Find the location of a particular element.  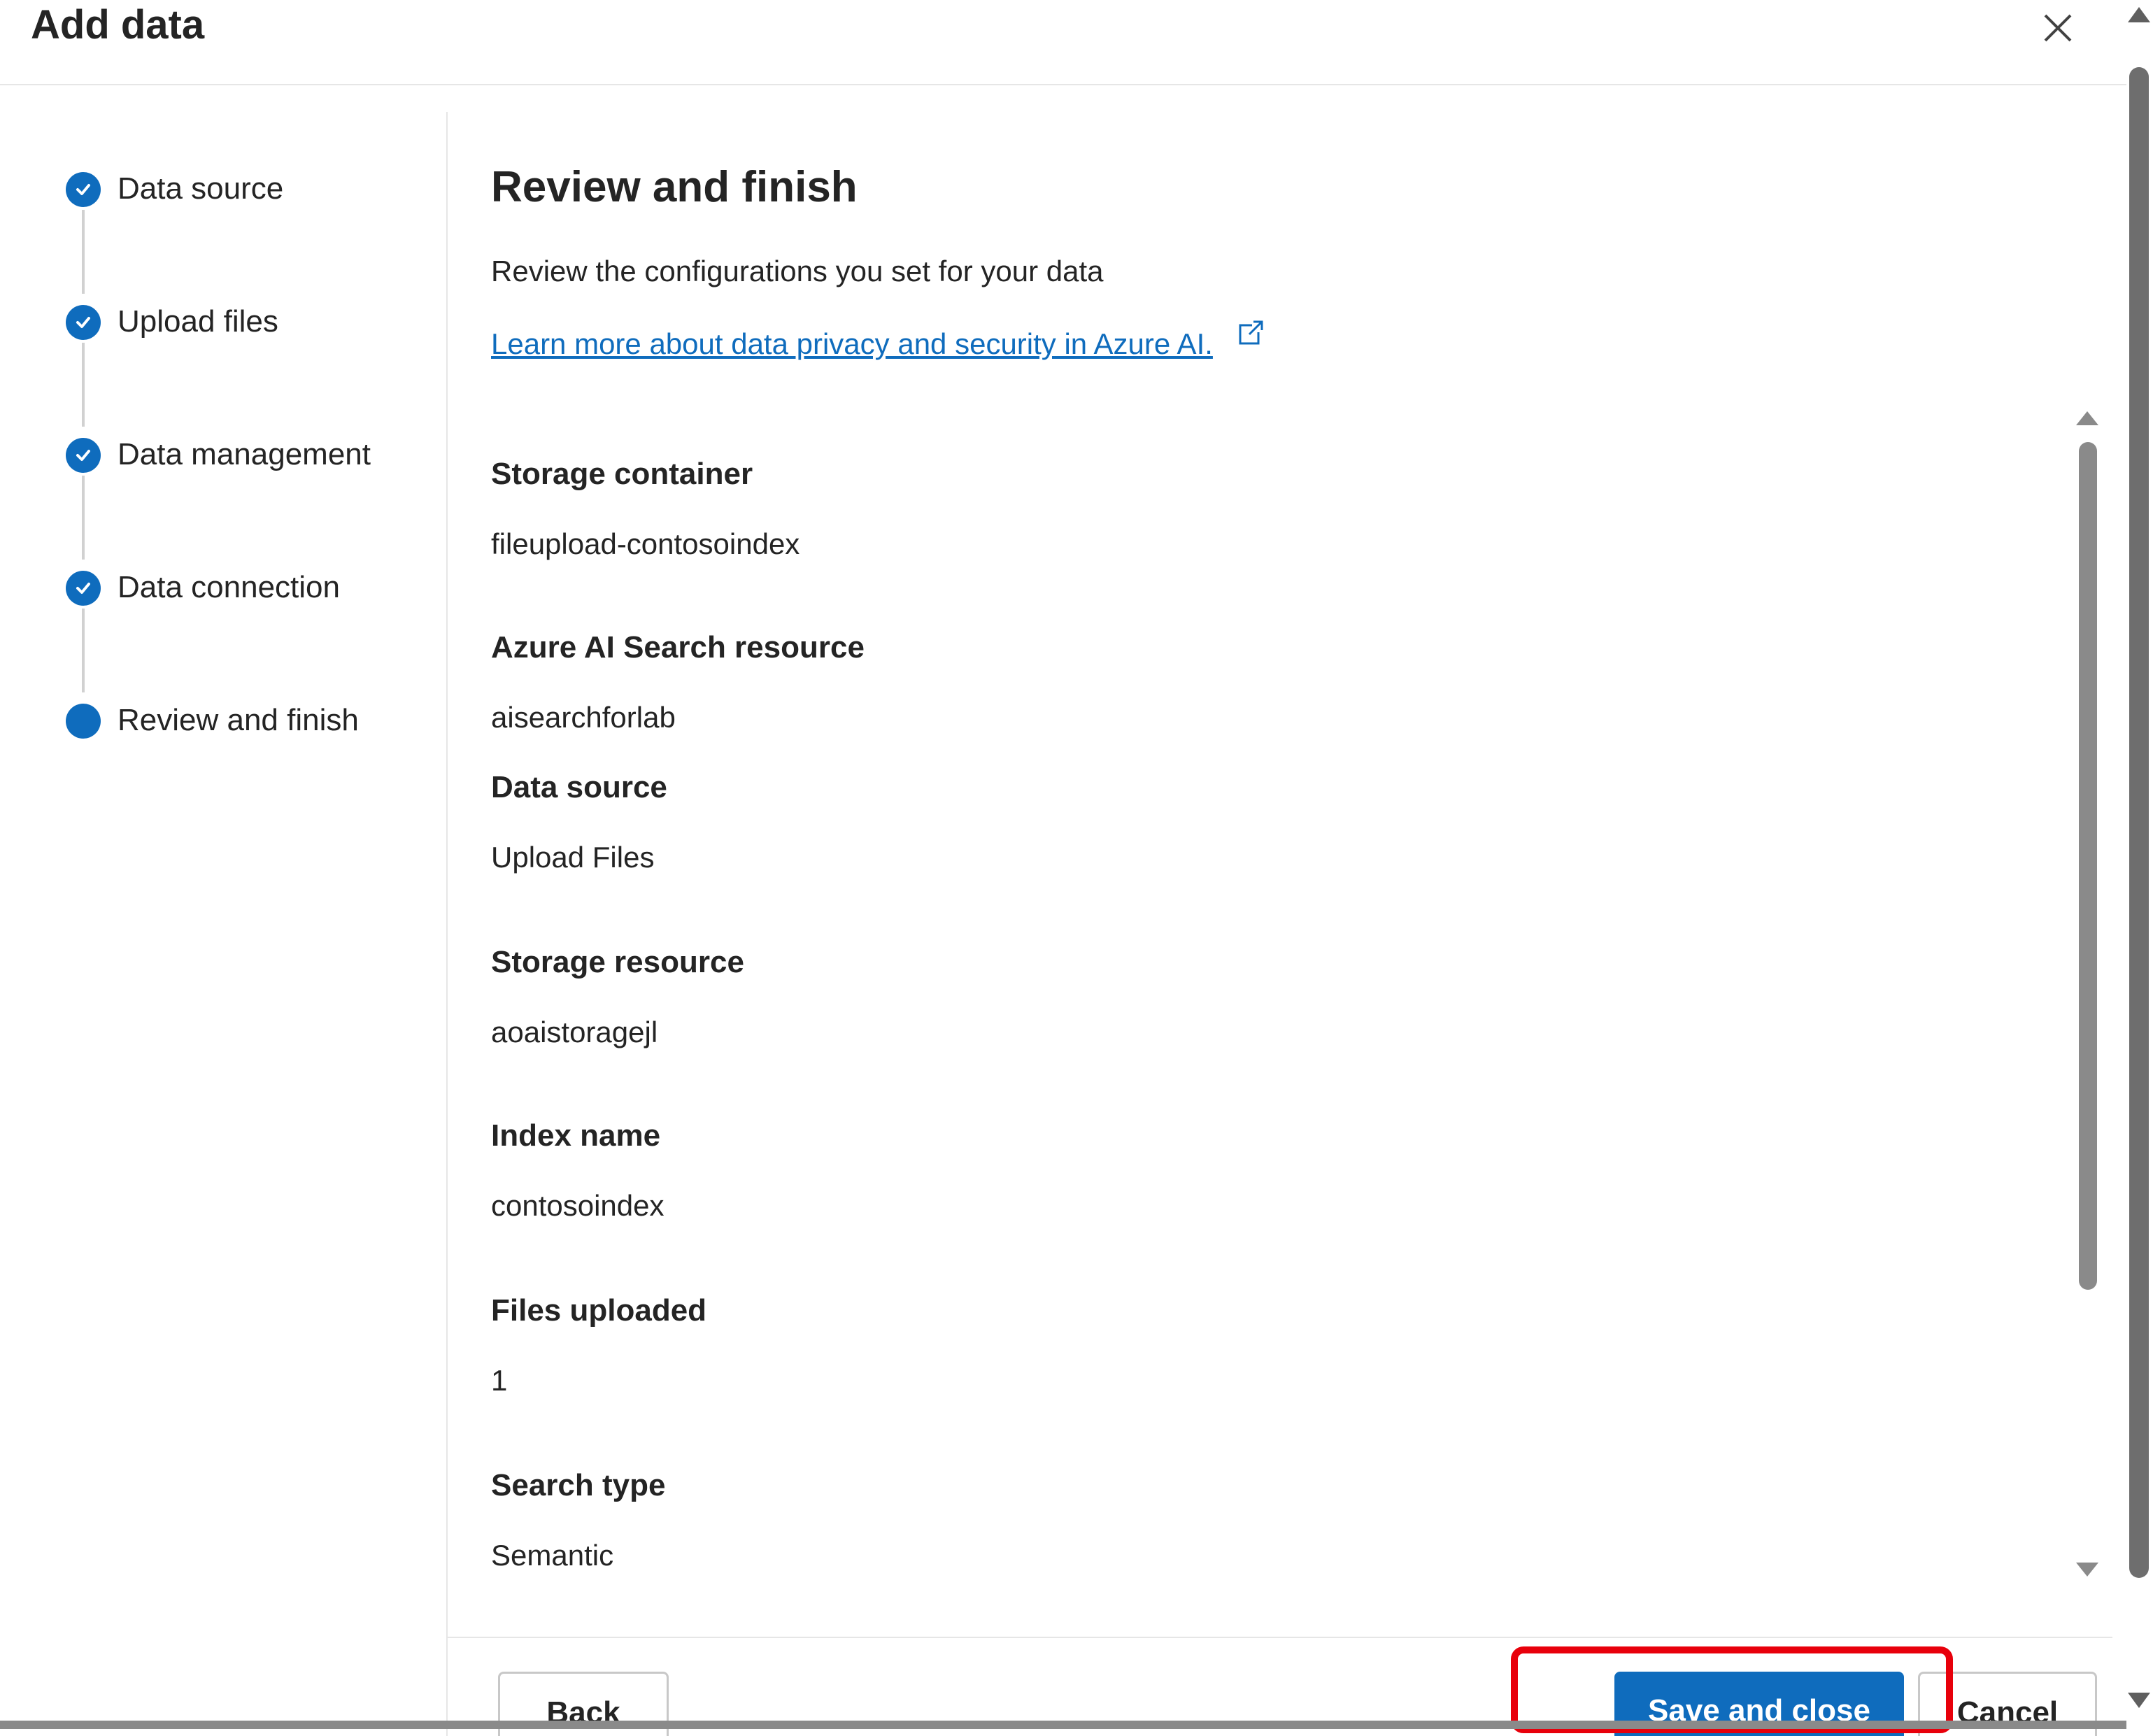

field-label-files-uploaded: Files uploaded is located at coordinates (599, 1310).